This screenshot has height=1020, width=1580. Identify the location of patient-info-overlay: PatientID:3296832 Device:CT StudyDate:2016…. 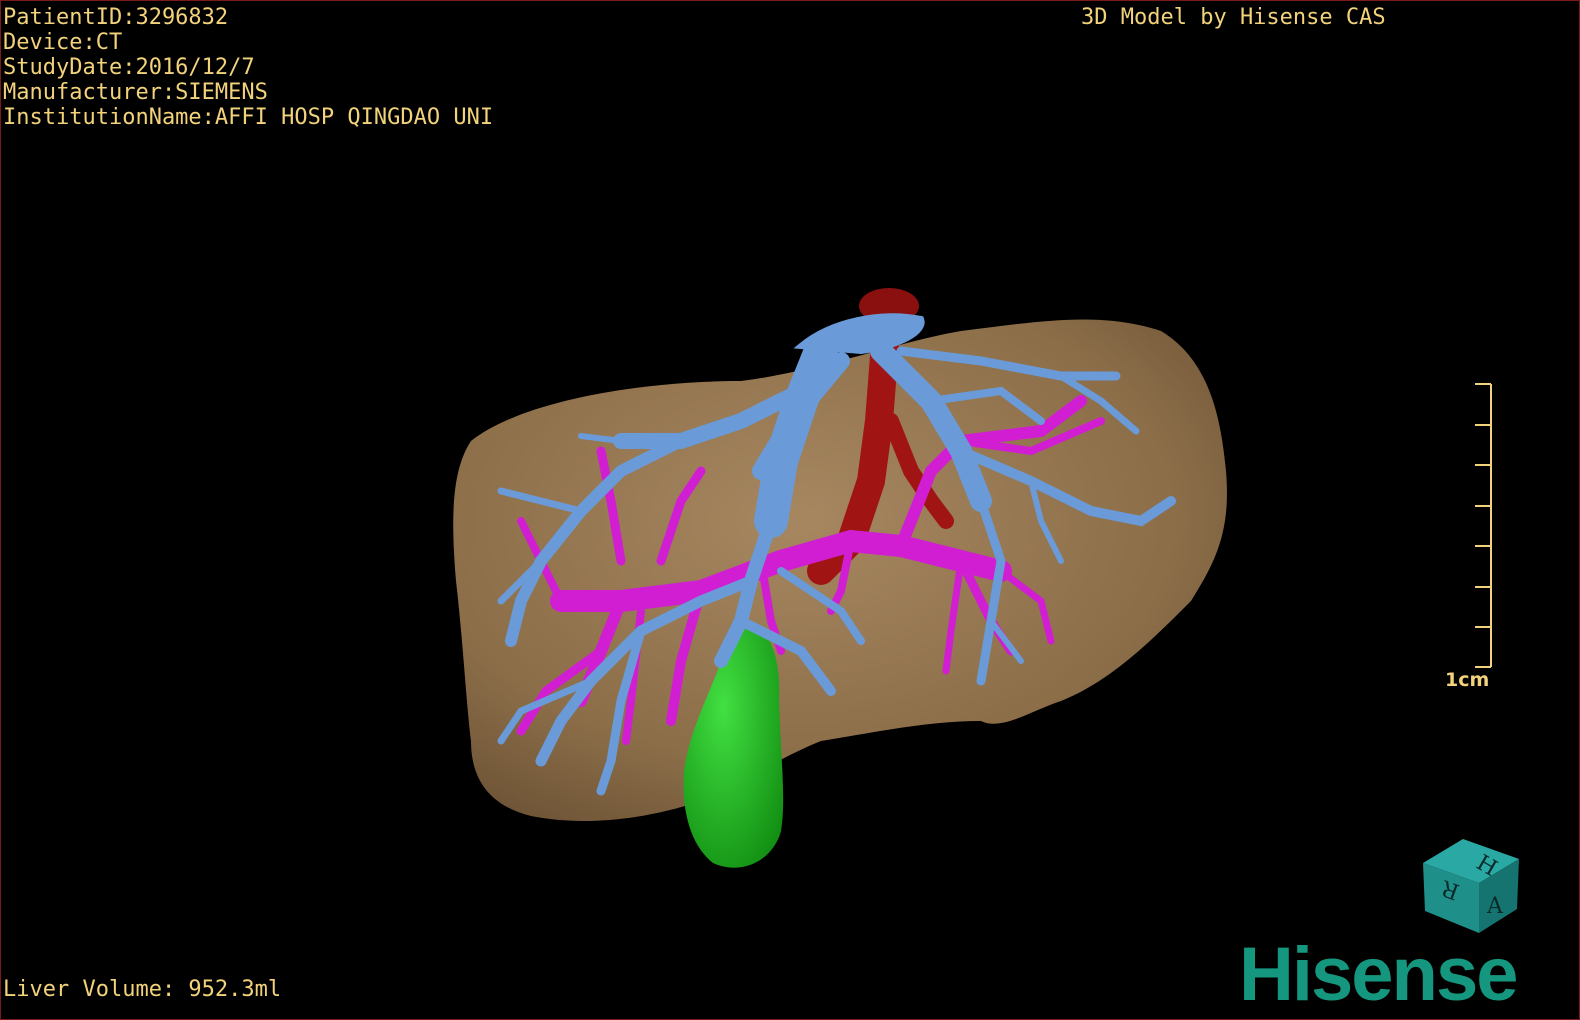
(248, 67).